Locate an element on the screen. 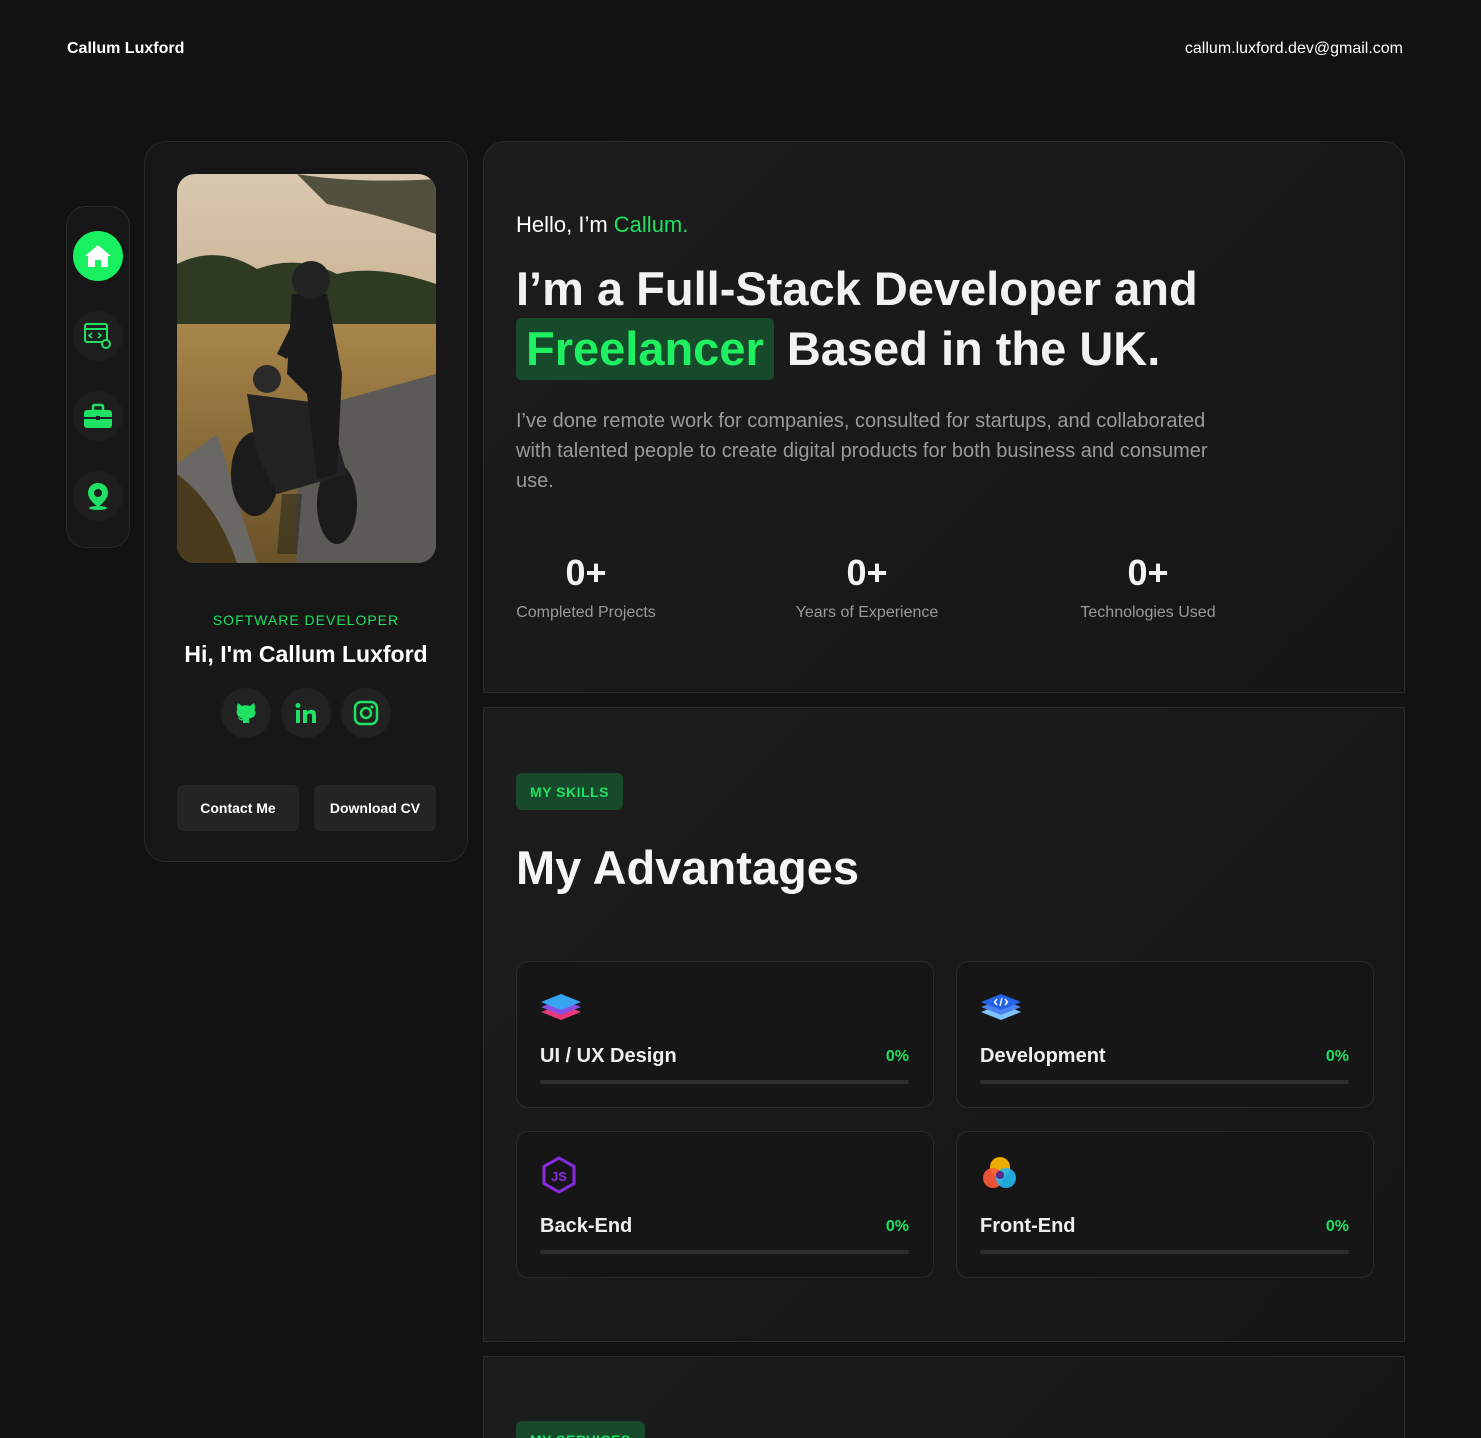 This screenshot has width=1481, height=1438. nodejs-icon: JS is located at coordinates (559, 1175).